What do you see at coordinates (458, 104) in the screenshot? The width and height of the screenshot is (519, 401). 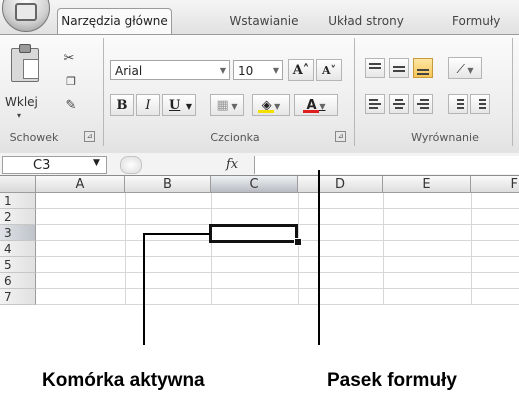 I see `decrease-indent-button` at bounding box center [458, 104].